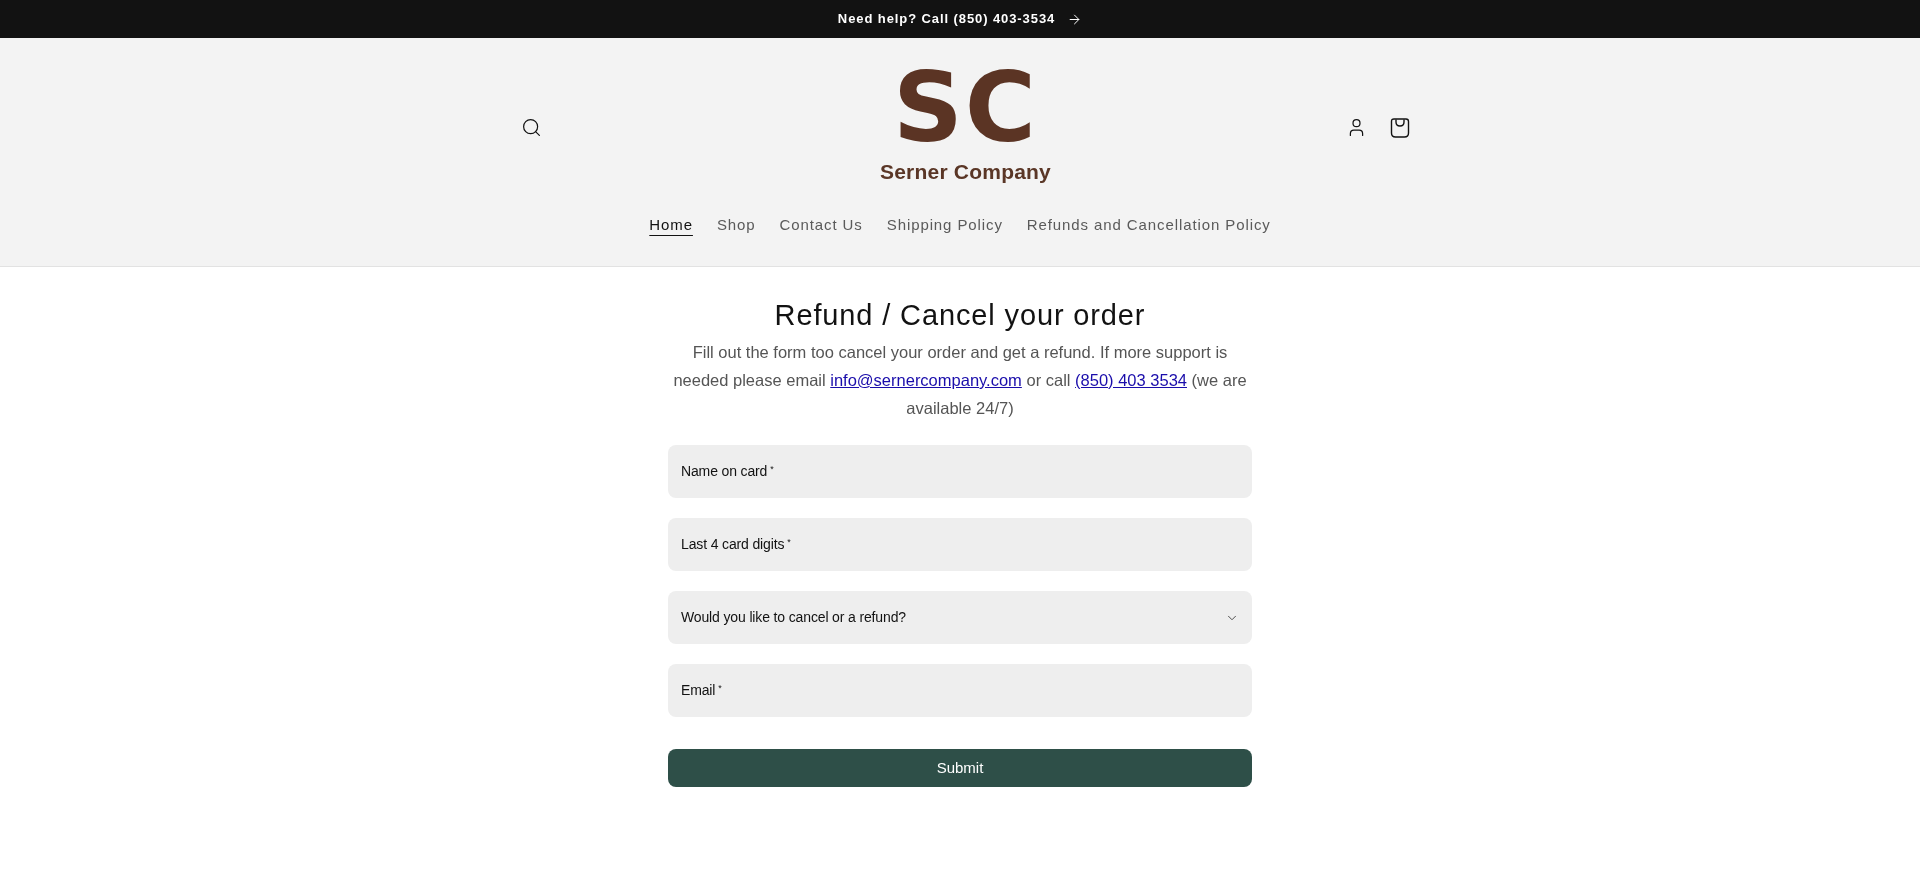  What do you see at coordinates (965, 108) in the screenshot?
I see `logo-mark: SC` at bounding box center [965, 108].